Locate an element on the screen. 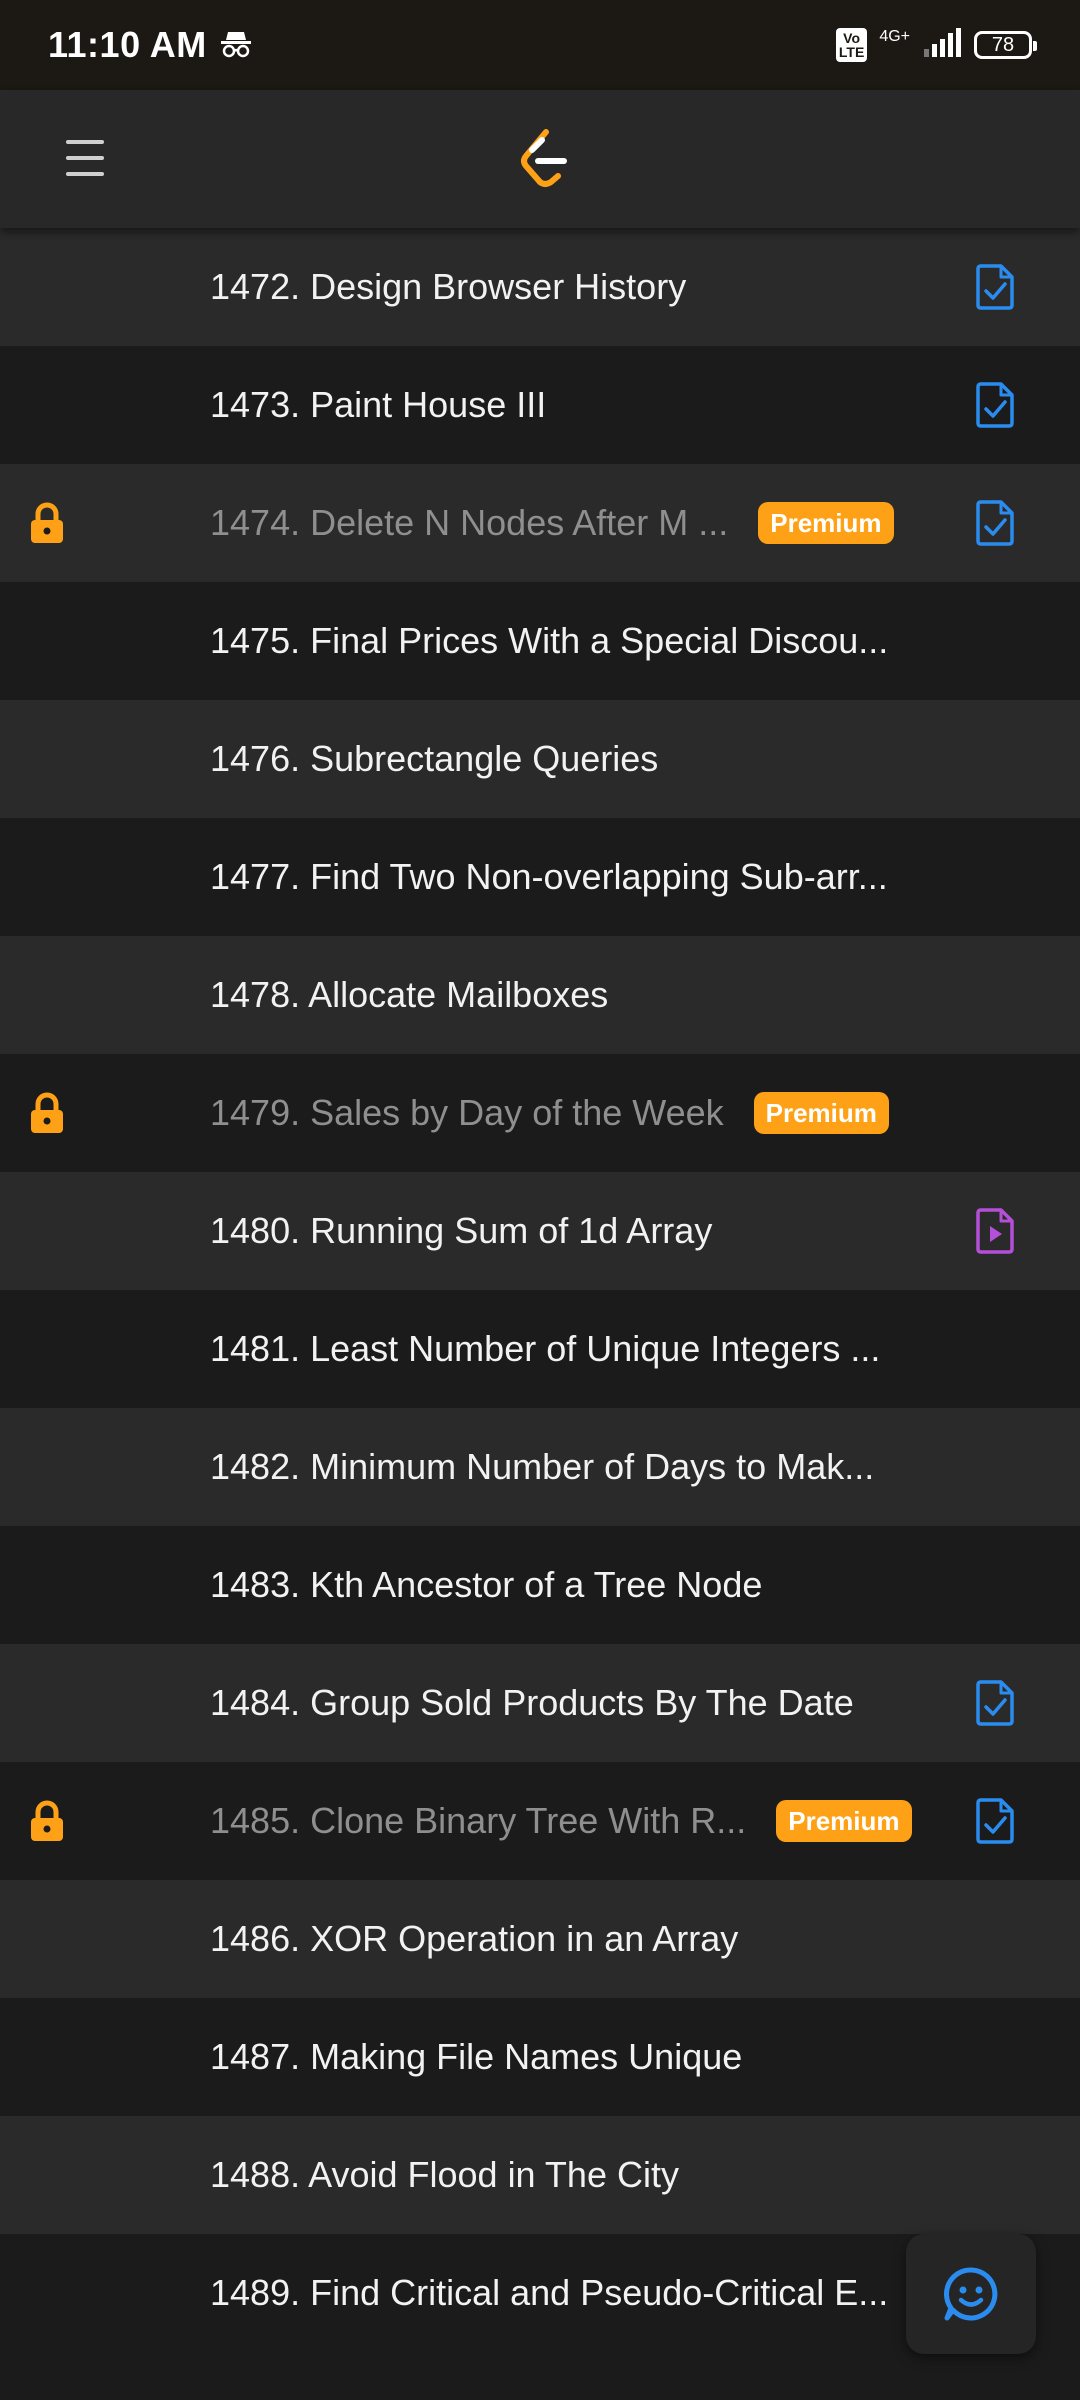  problem-title: 1486. XOR Operation in an Array is located at coordinates (474, 1938).